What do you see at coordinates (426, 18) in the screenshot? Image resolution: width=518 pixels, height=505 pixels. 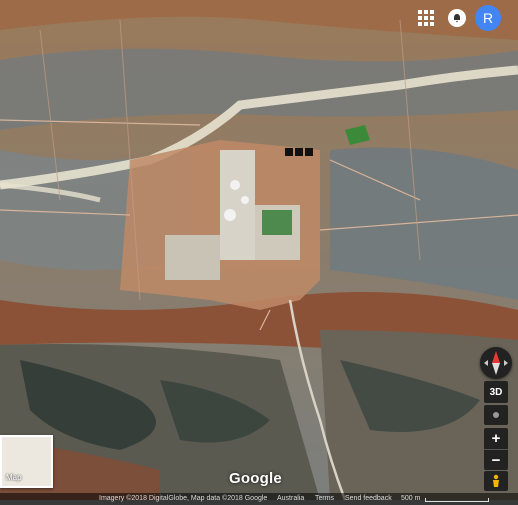 I see `apps-grid-icon` at bounding box center [426, 18].